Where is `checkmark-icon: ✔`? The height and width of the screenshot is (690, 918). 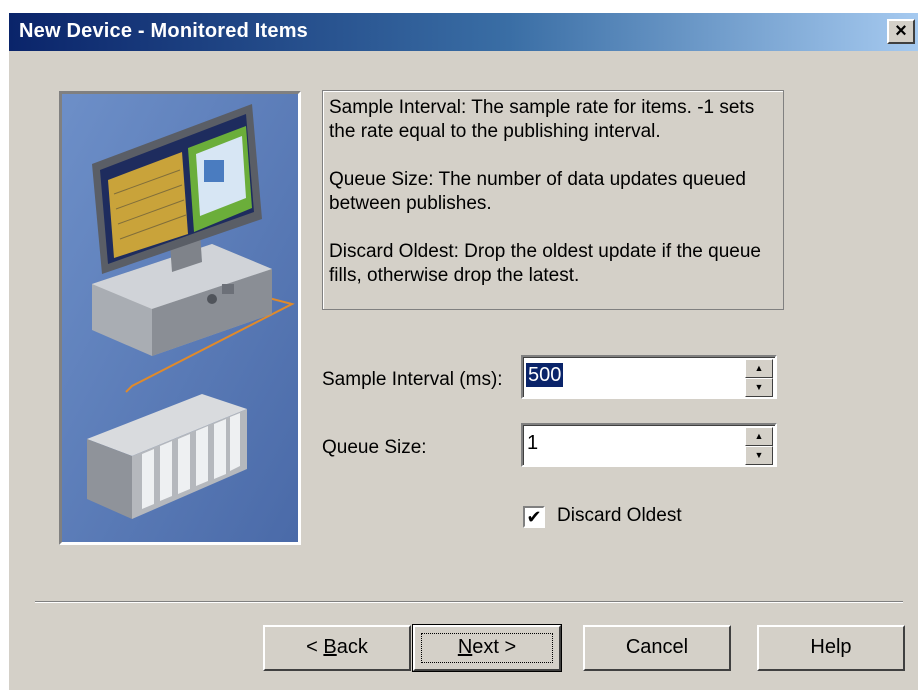 checkmark-icon: ✔ is located at coordinates (534, 517).